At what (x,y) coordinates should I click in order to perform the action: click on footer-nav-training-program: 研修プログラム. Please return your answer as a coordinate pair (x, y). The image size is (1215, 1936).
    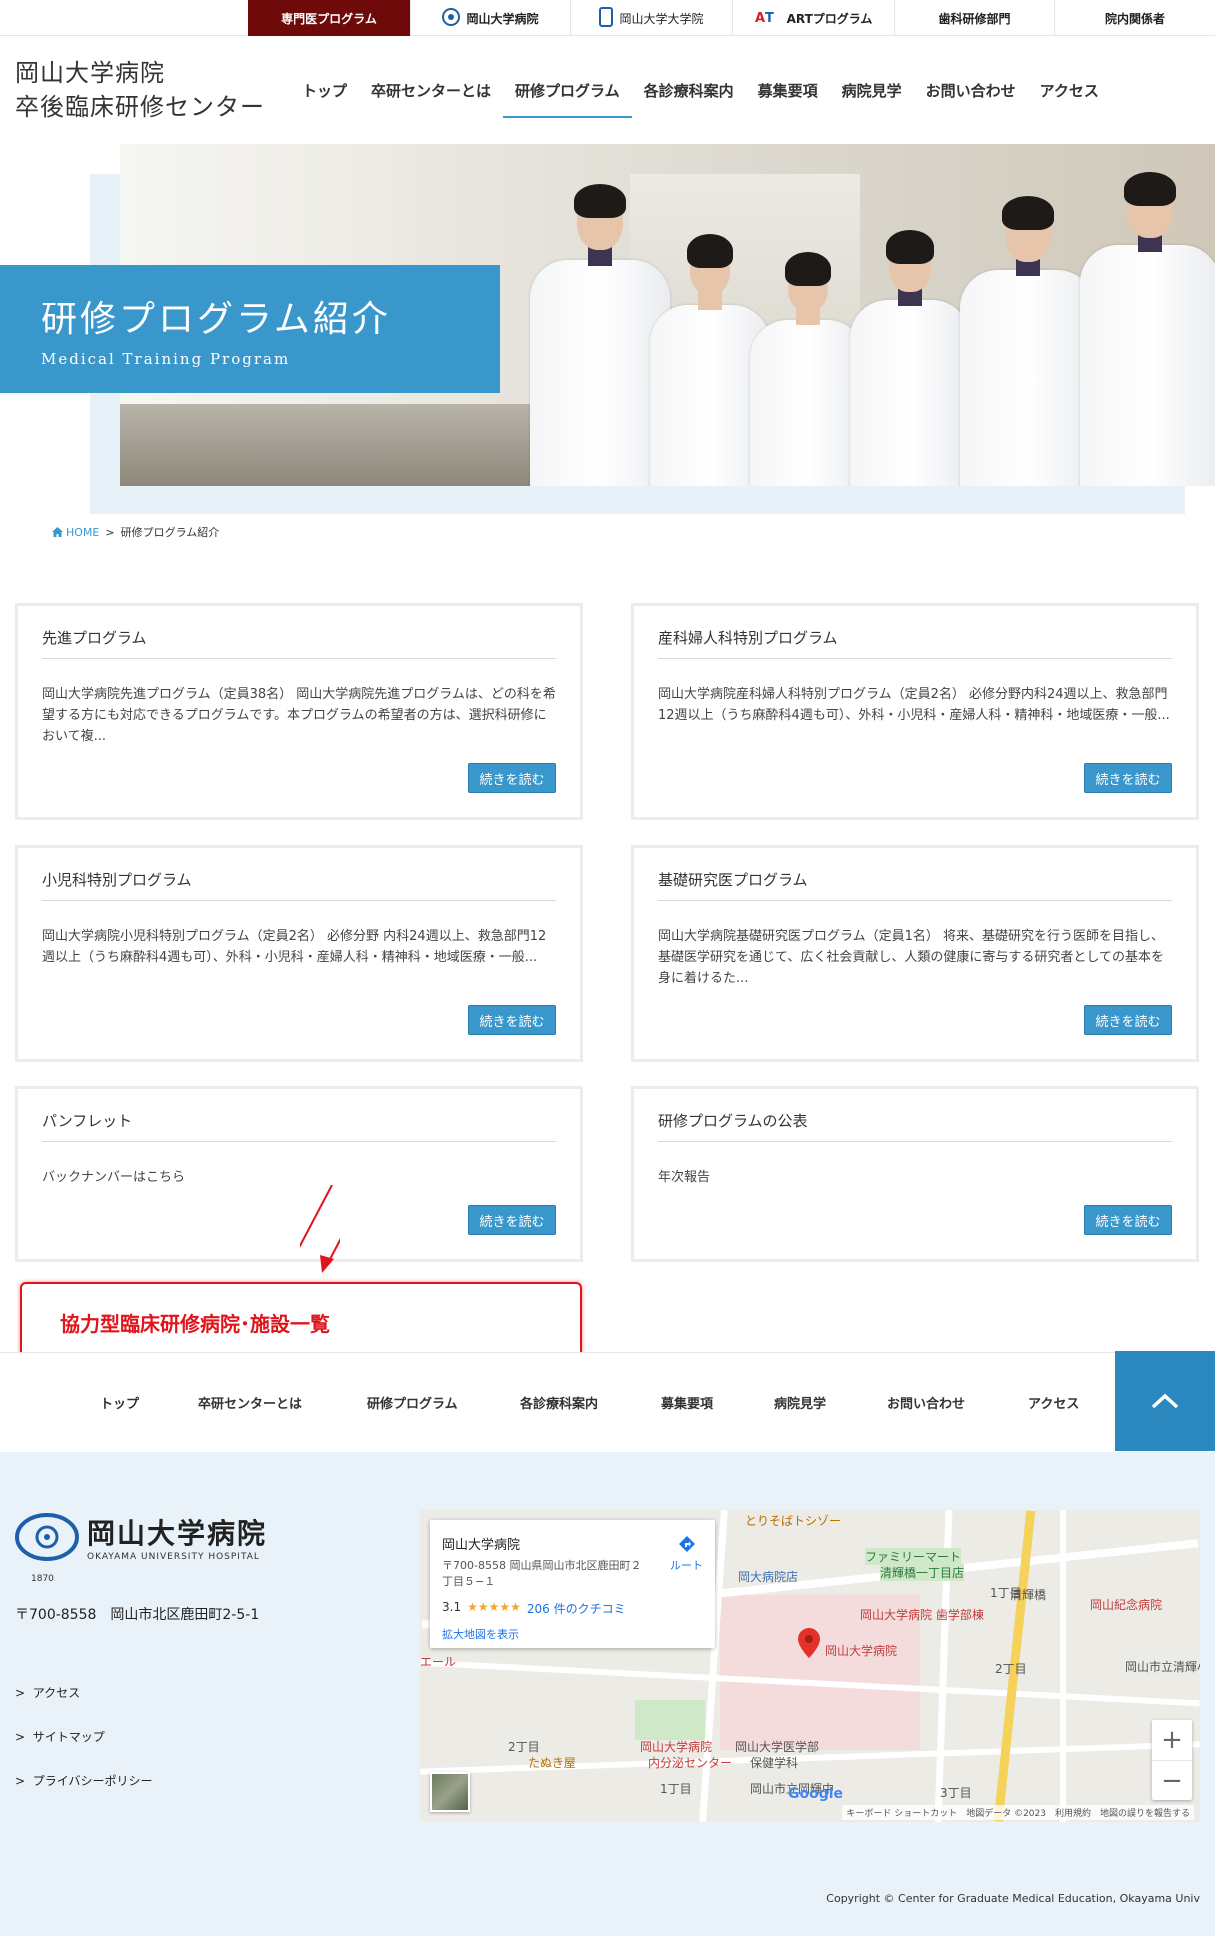
    Looking at the image, I should click on (412, 1402).